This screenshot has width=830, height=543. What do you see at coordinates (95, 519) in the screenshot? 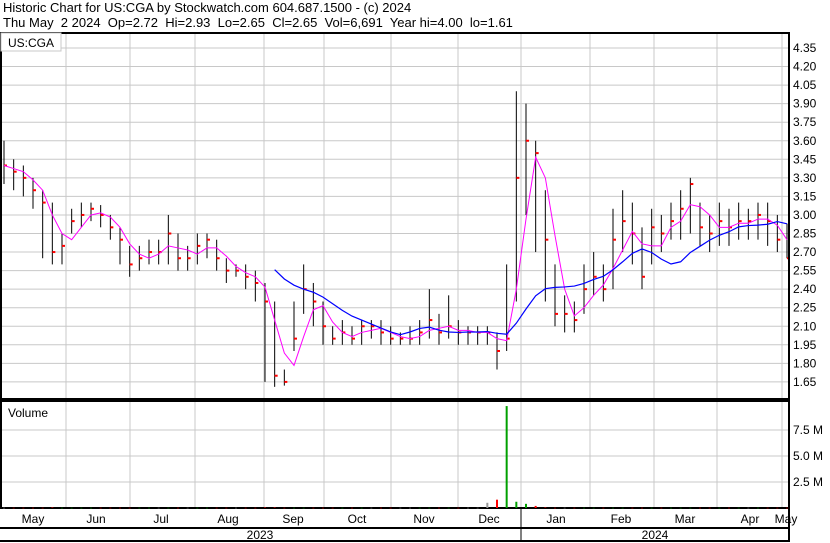
I see `month-label: Jun` at bounding box center [95, 519].